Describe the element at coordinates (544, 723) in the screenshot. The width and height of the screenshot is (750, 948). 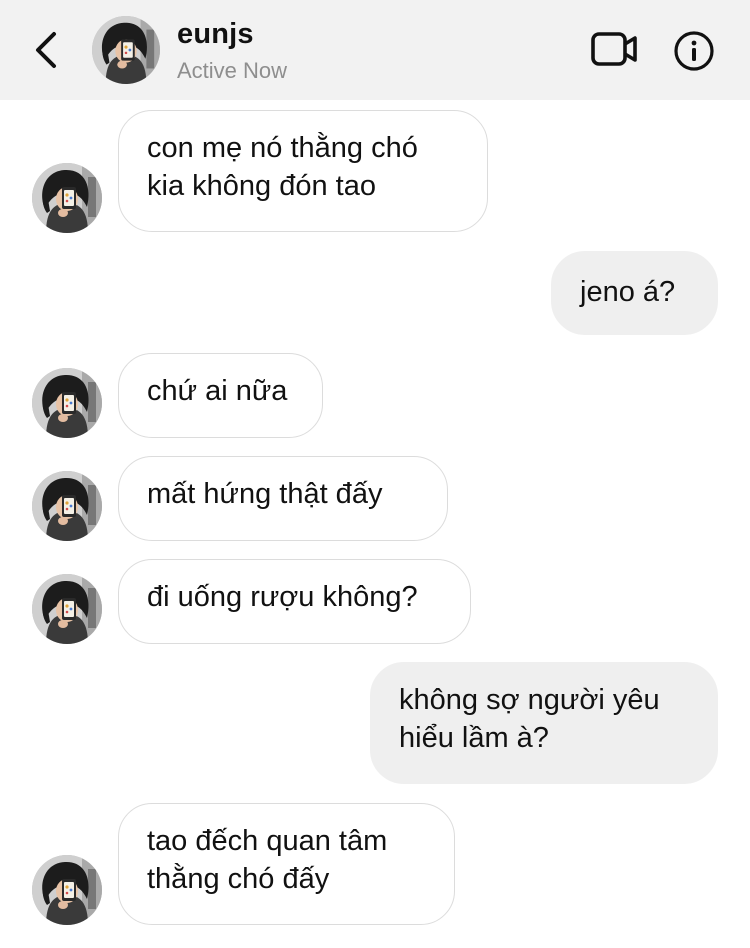
I see `outgoing-message-bubble: không sợ người yêu hiểu lầm à?` at that location.